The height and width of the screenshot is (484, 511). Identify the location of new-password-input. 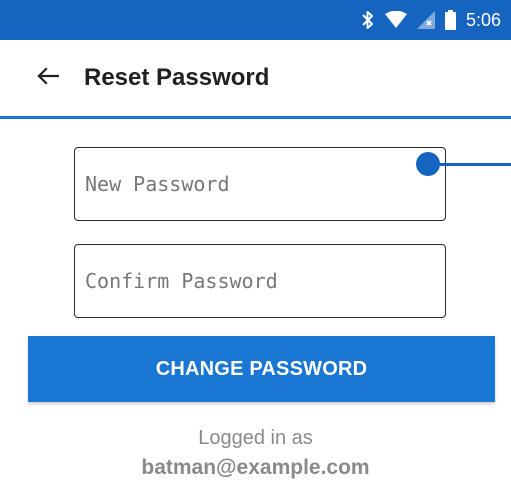
(260, 184).